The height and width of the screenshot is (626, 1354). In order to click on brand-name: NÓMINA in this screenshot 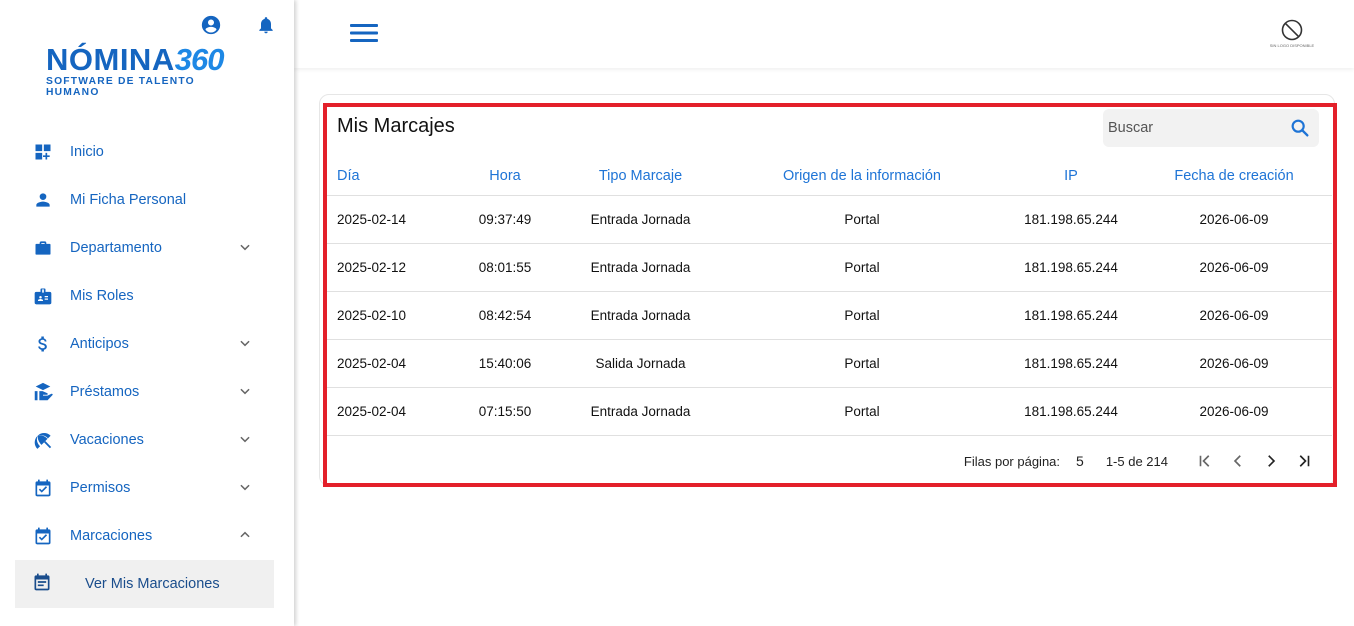, I will do `click(110, 59)`.